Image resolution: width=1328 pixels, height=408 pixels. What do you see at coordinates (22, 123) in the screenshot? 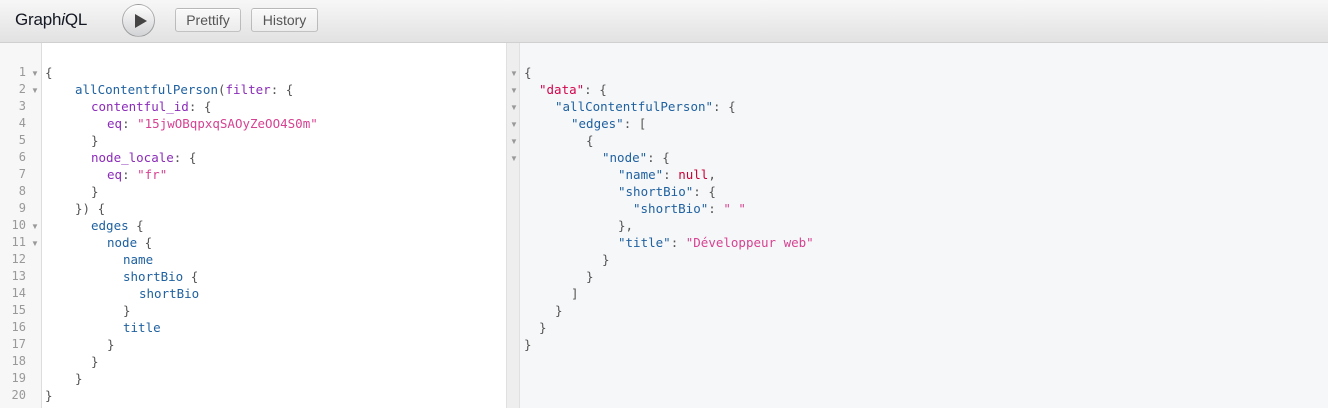
I see `line-number: 4` at bounding box center [22, 123].